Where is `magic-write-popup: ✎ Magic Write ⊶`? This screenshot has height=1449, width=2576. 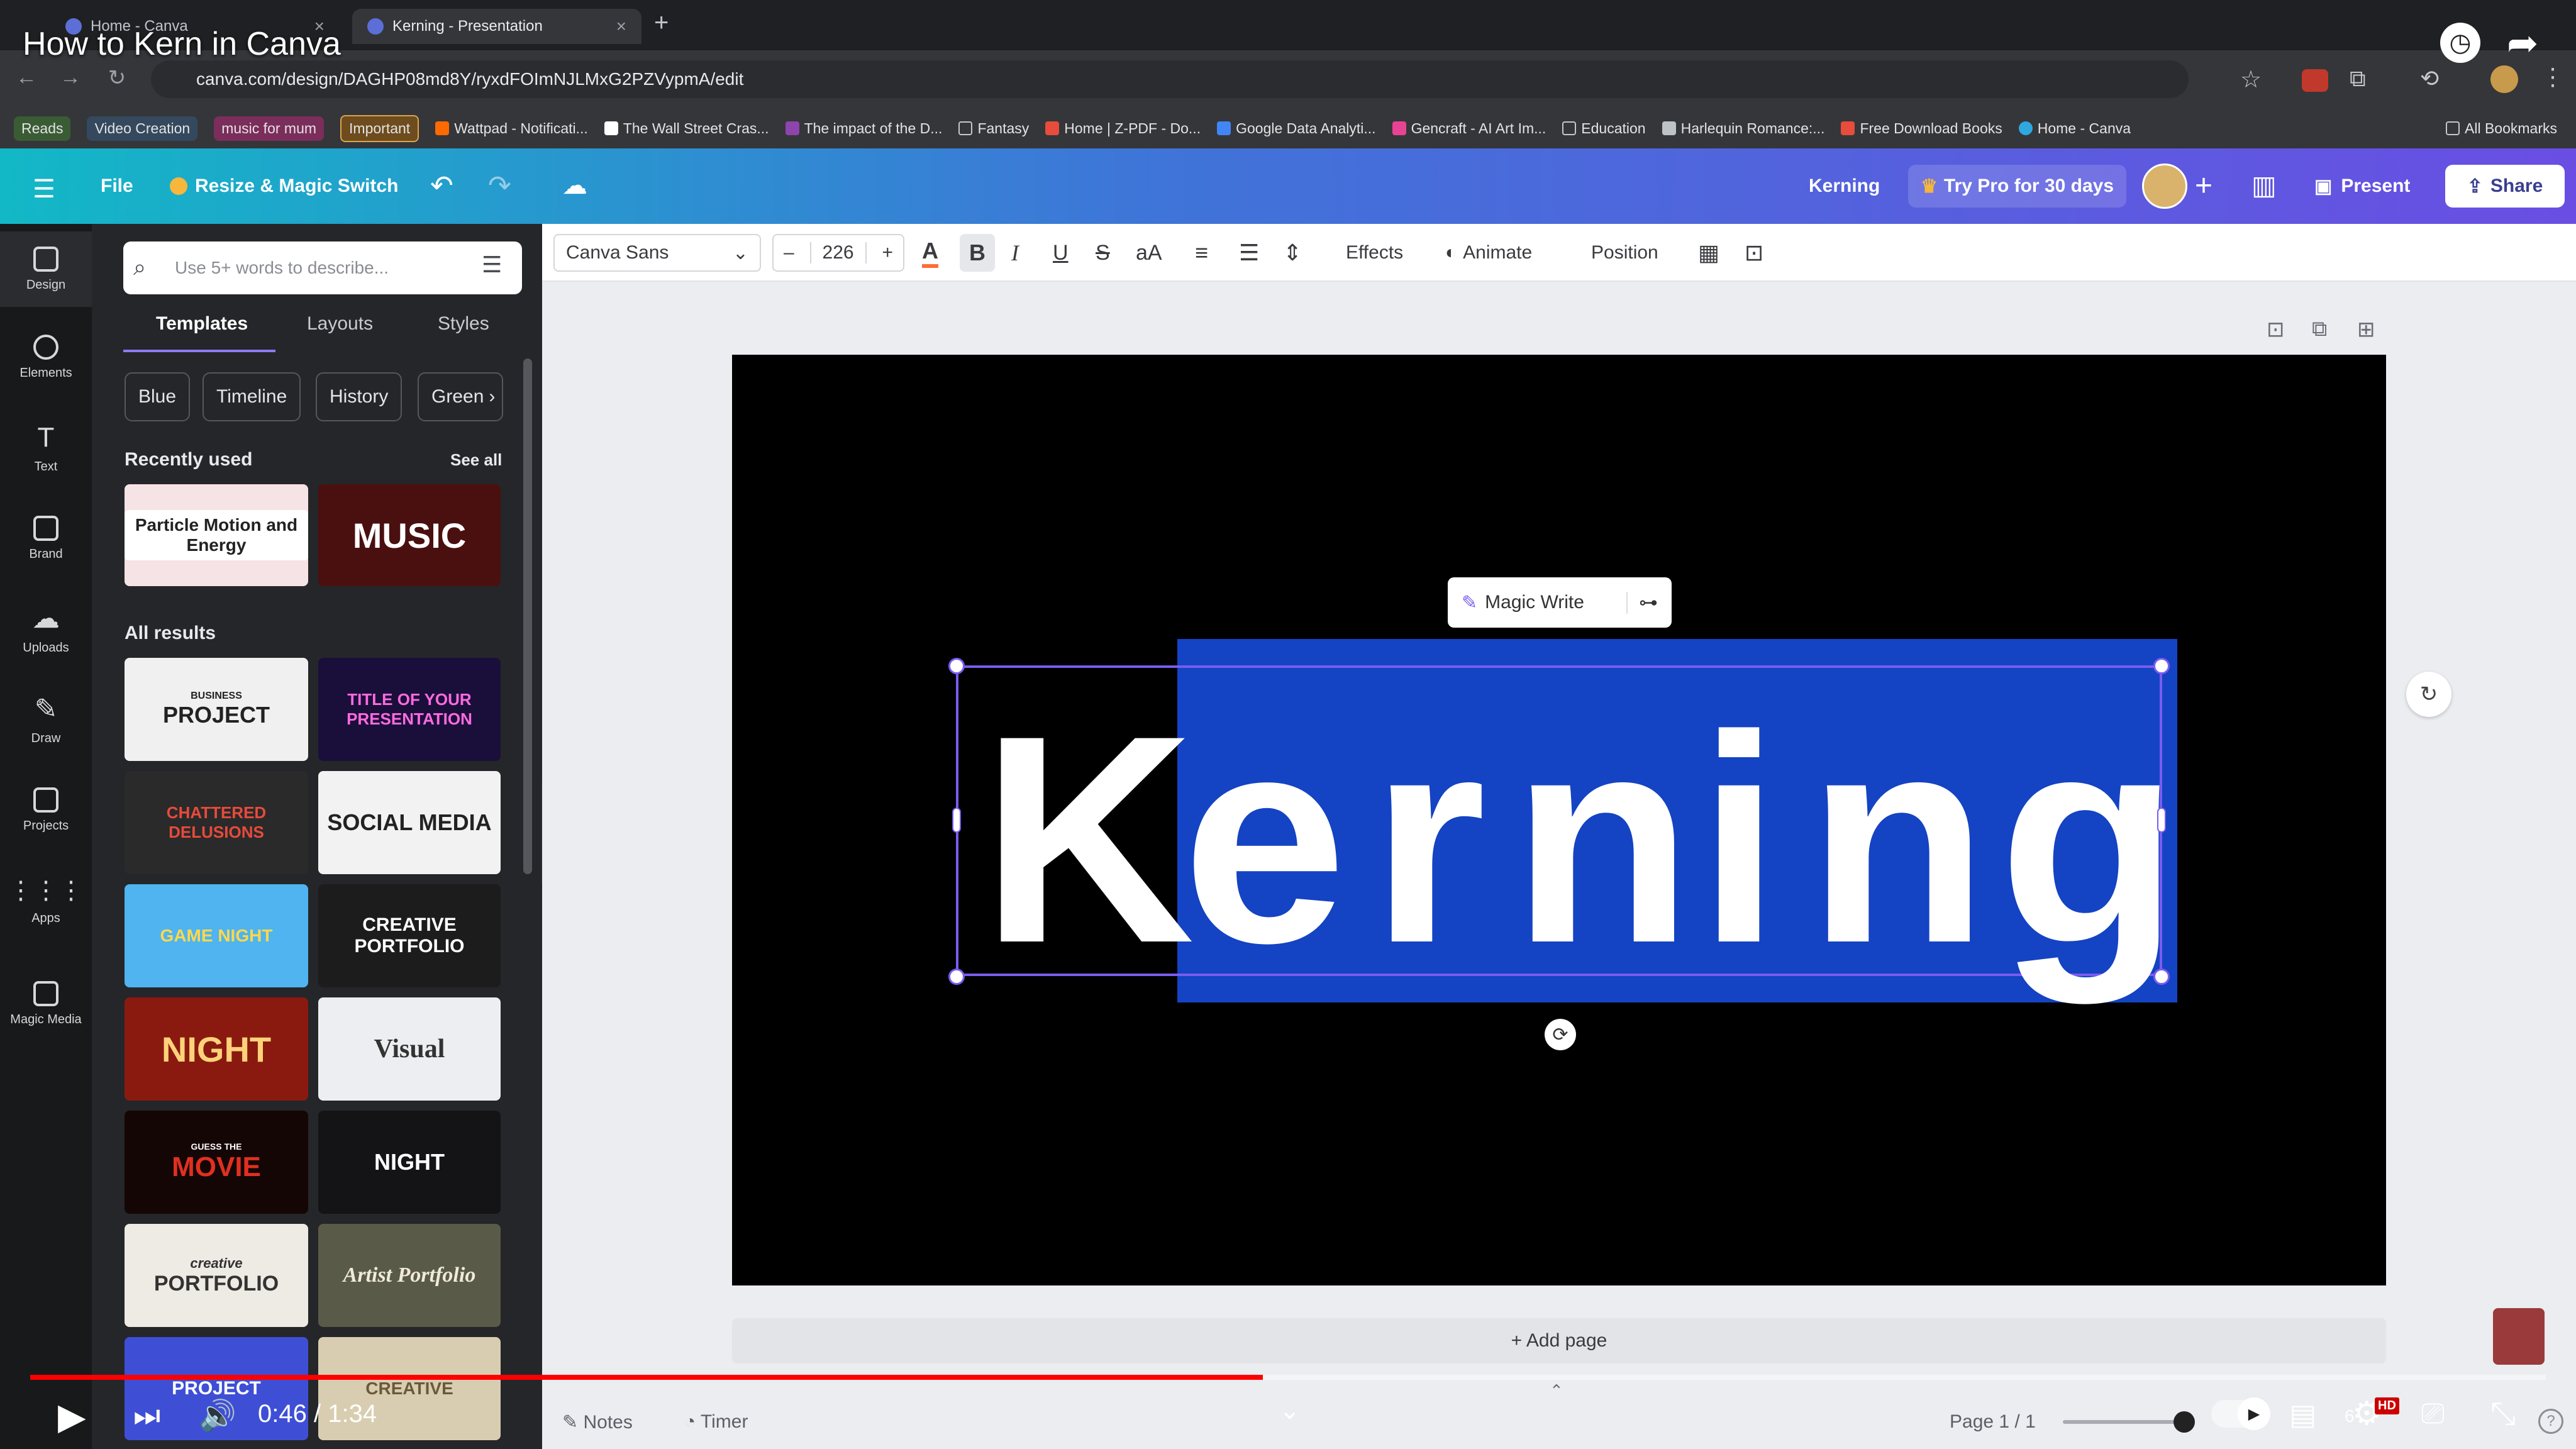
magic-write-popup: ✎ Magic Write ⊶ is located at coordinates (1560, 602).